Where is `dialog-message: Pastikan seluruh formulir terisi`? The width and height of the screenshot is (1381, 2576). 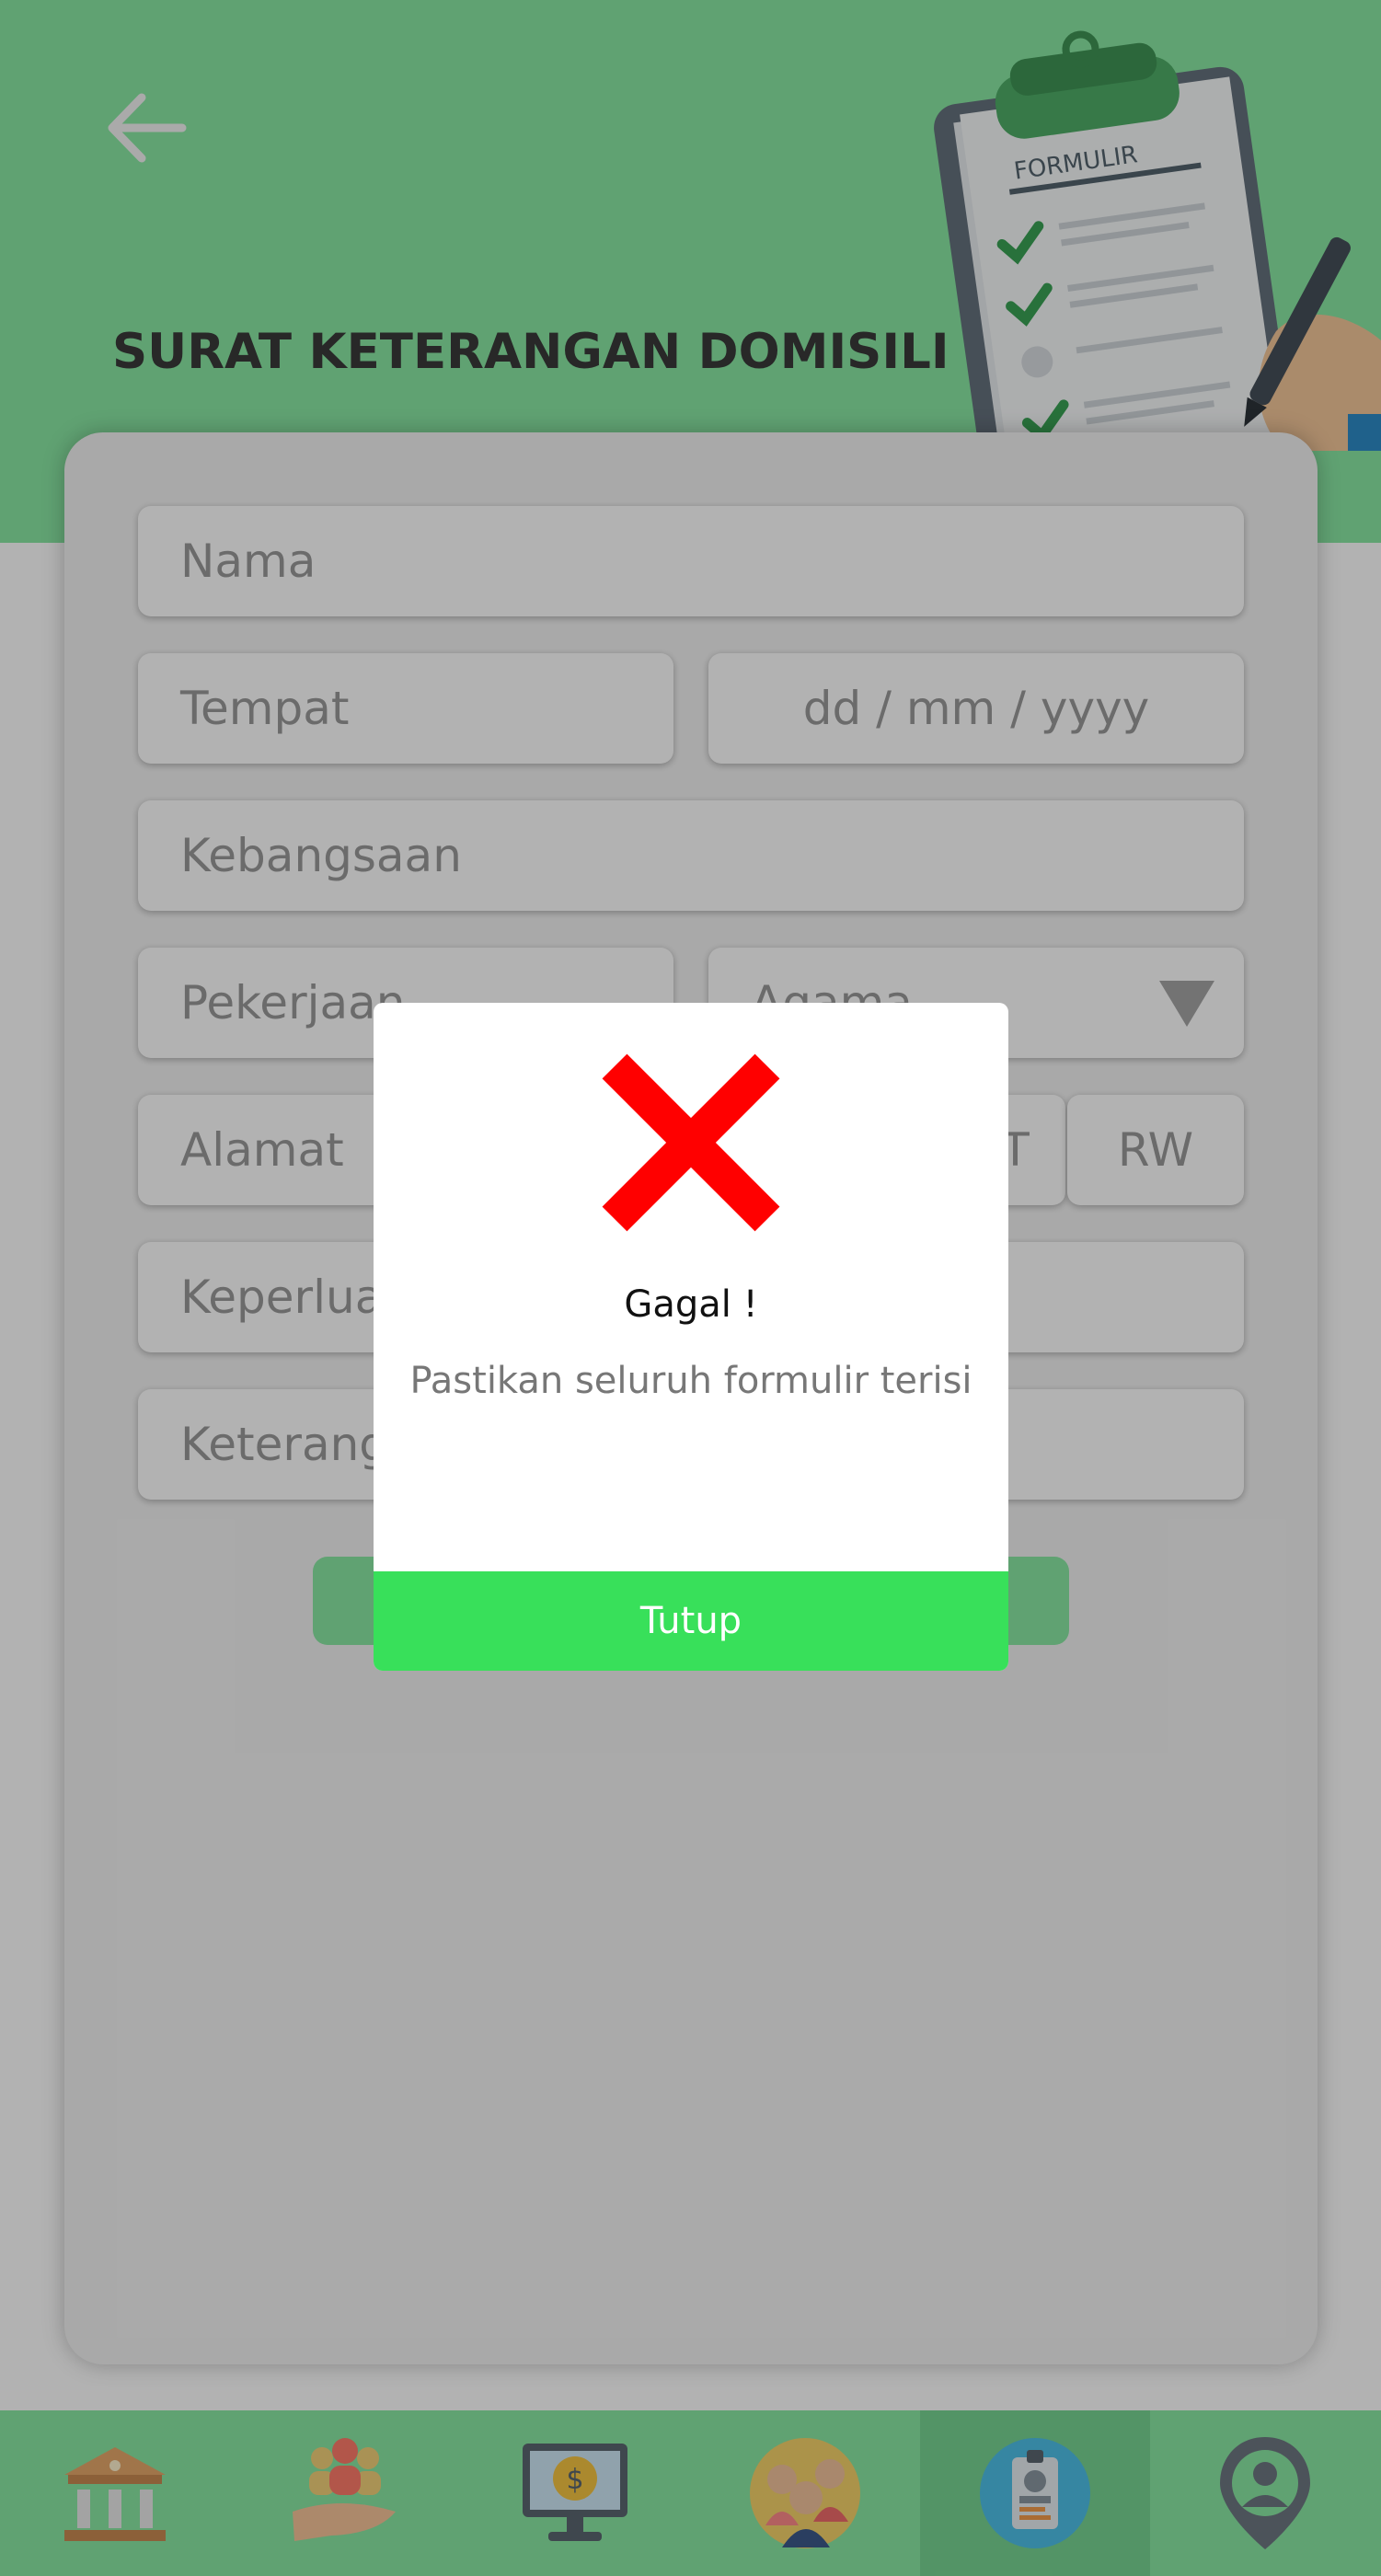 dialog-message: Pastikan seluruh formulir terisi is located at coordinates (690, 1381).